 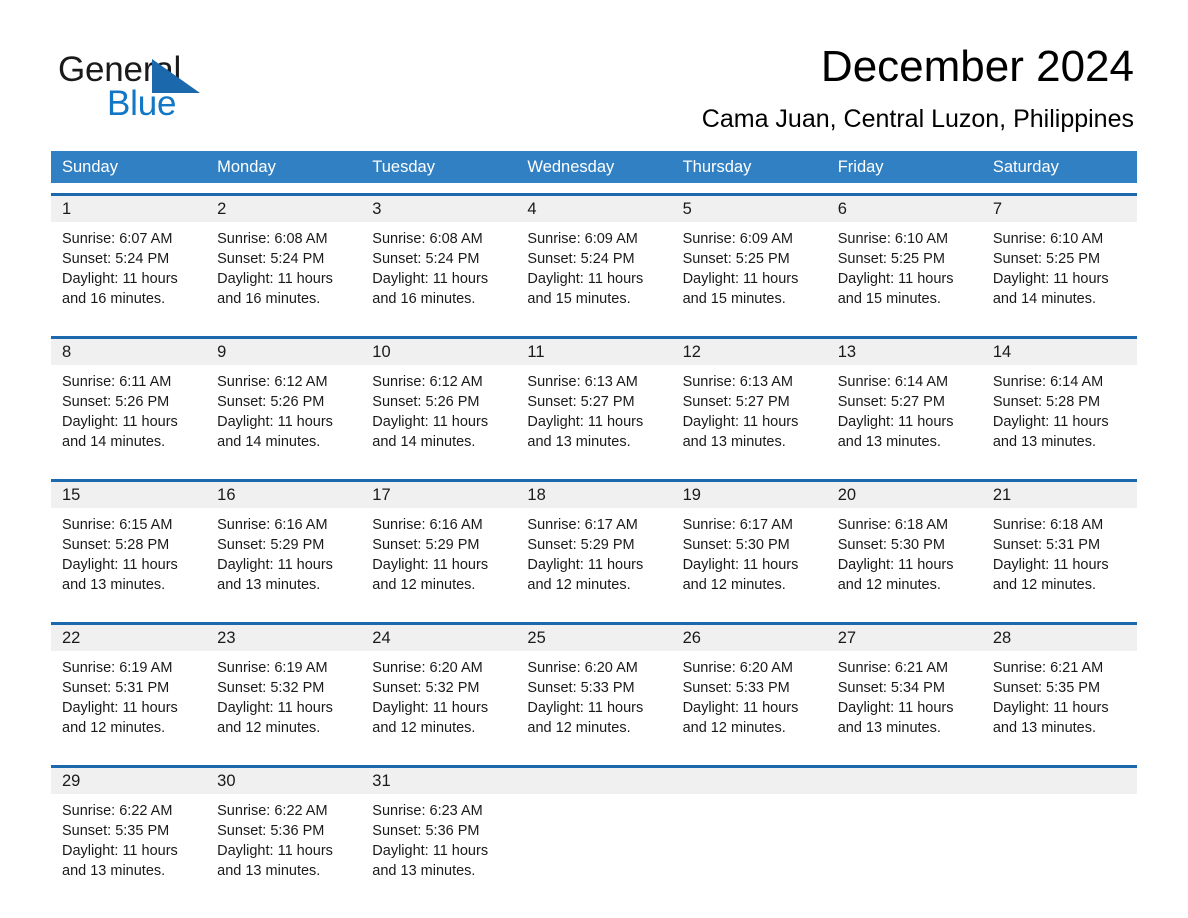 I want to click on sunrise-text: Sunrise: 6:11 AM, so click(x=117, y=382).